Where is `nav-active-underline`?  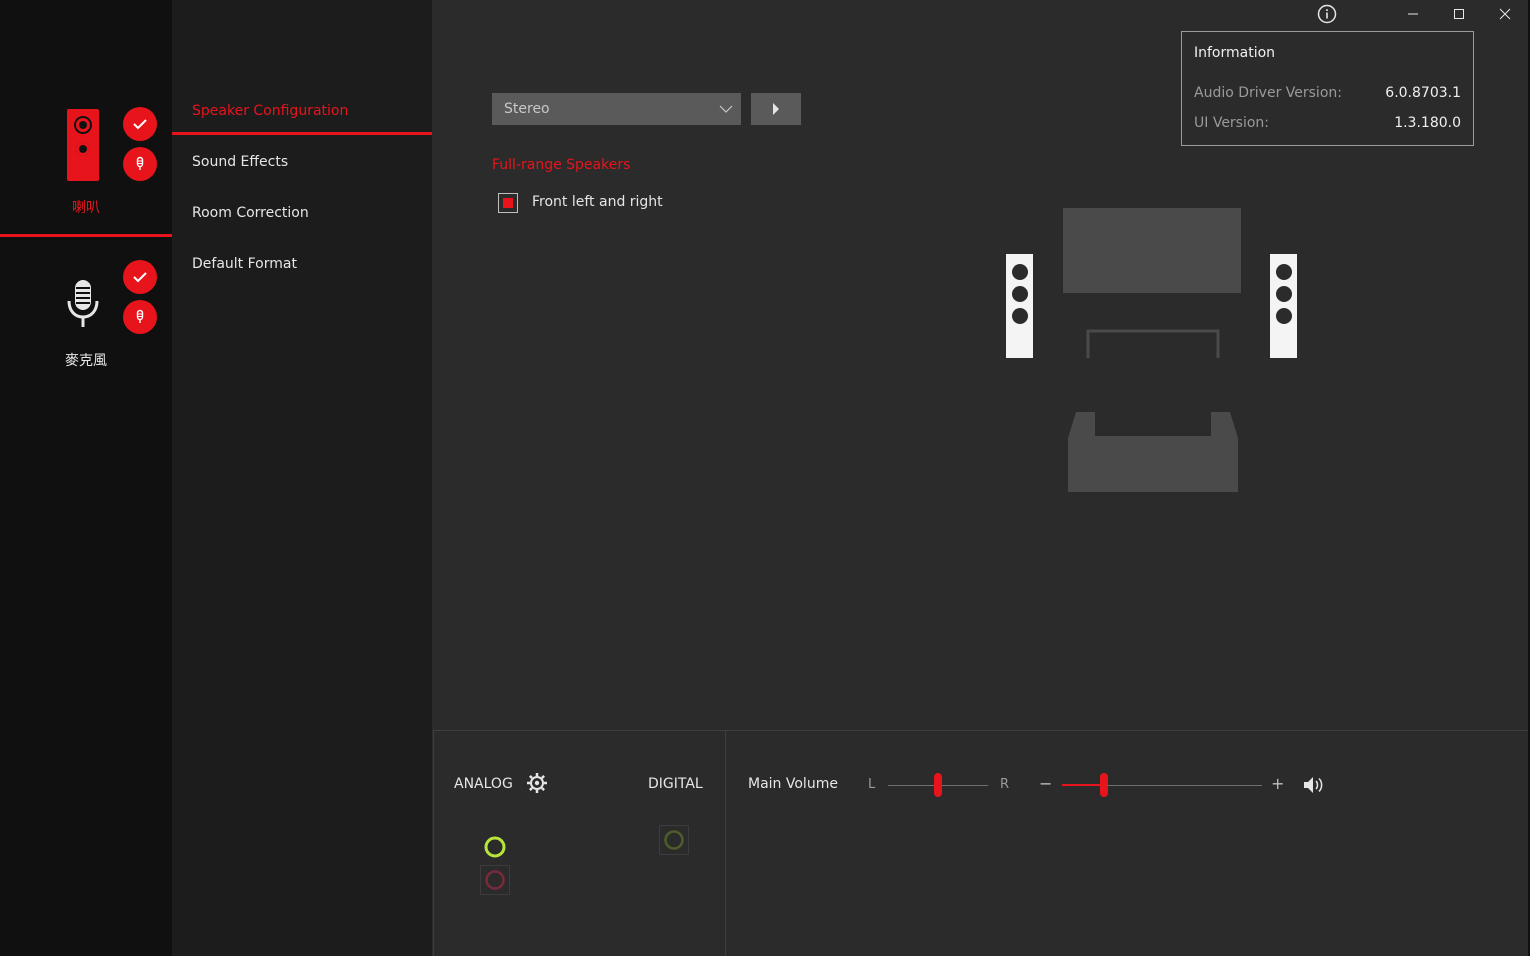
nav-active-underline is located at coordinates (302, 133).